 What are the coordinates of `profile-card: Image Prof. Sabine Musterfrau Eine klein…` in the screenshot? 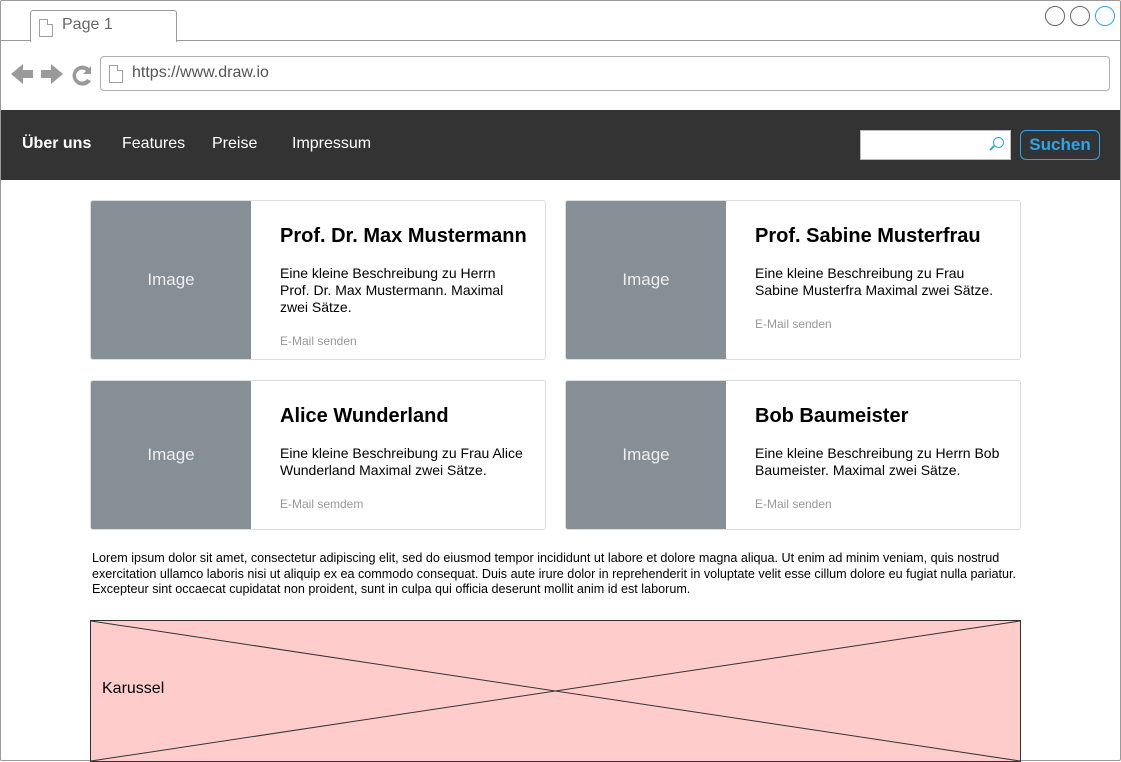 It's located at (793, 280).